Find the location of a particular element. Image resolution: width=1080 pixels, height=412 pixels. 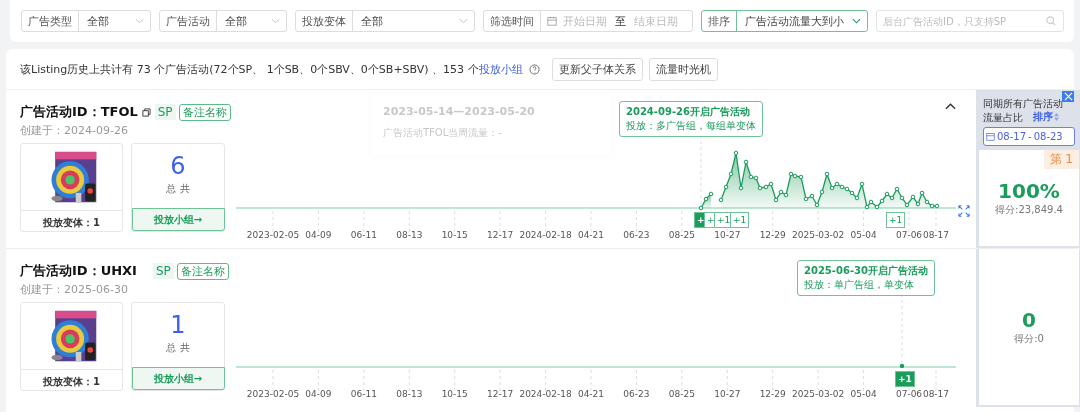

filter-label: 排序 is located at coordinates (719, 21).